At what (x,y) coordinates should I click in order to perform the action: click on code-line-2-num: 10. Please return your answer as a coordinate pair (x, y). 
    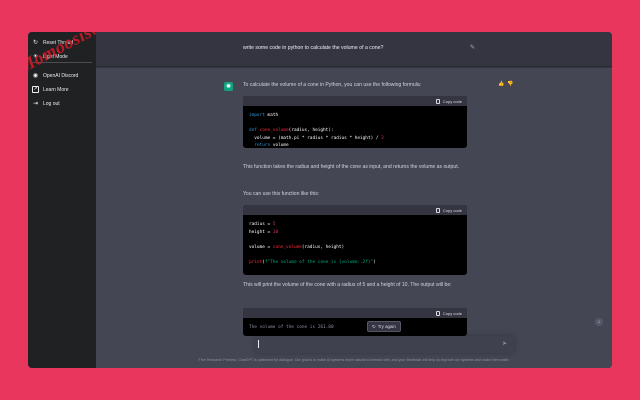
    Looking at the image, I should click on (275, 232).